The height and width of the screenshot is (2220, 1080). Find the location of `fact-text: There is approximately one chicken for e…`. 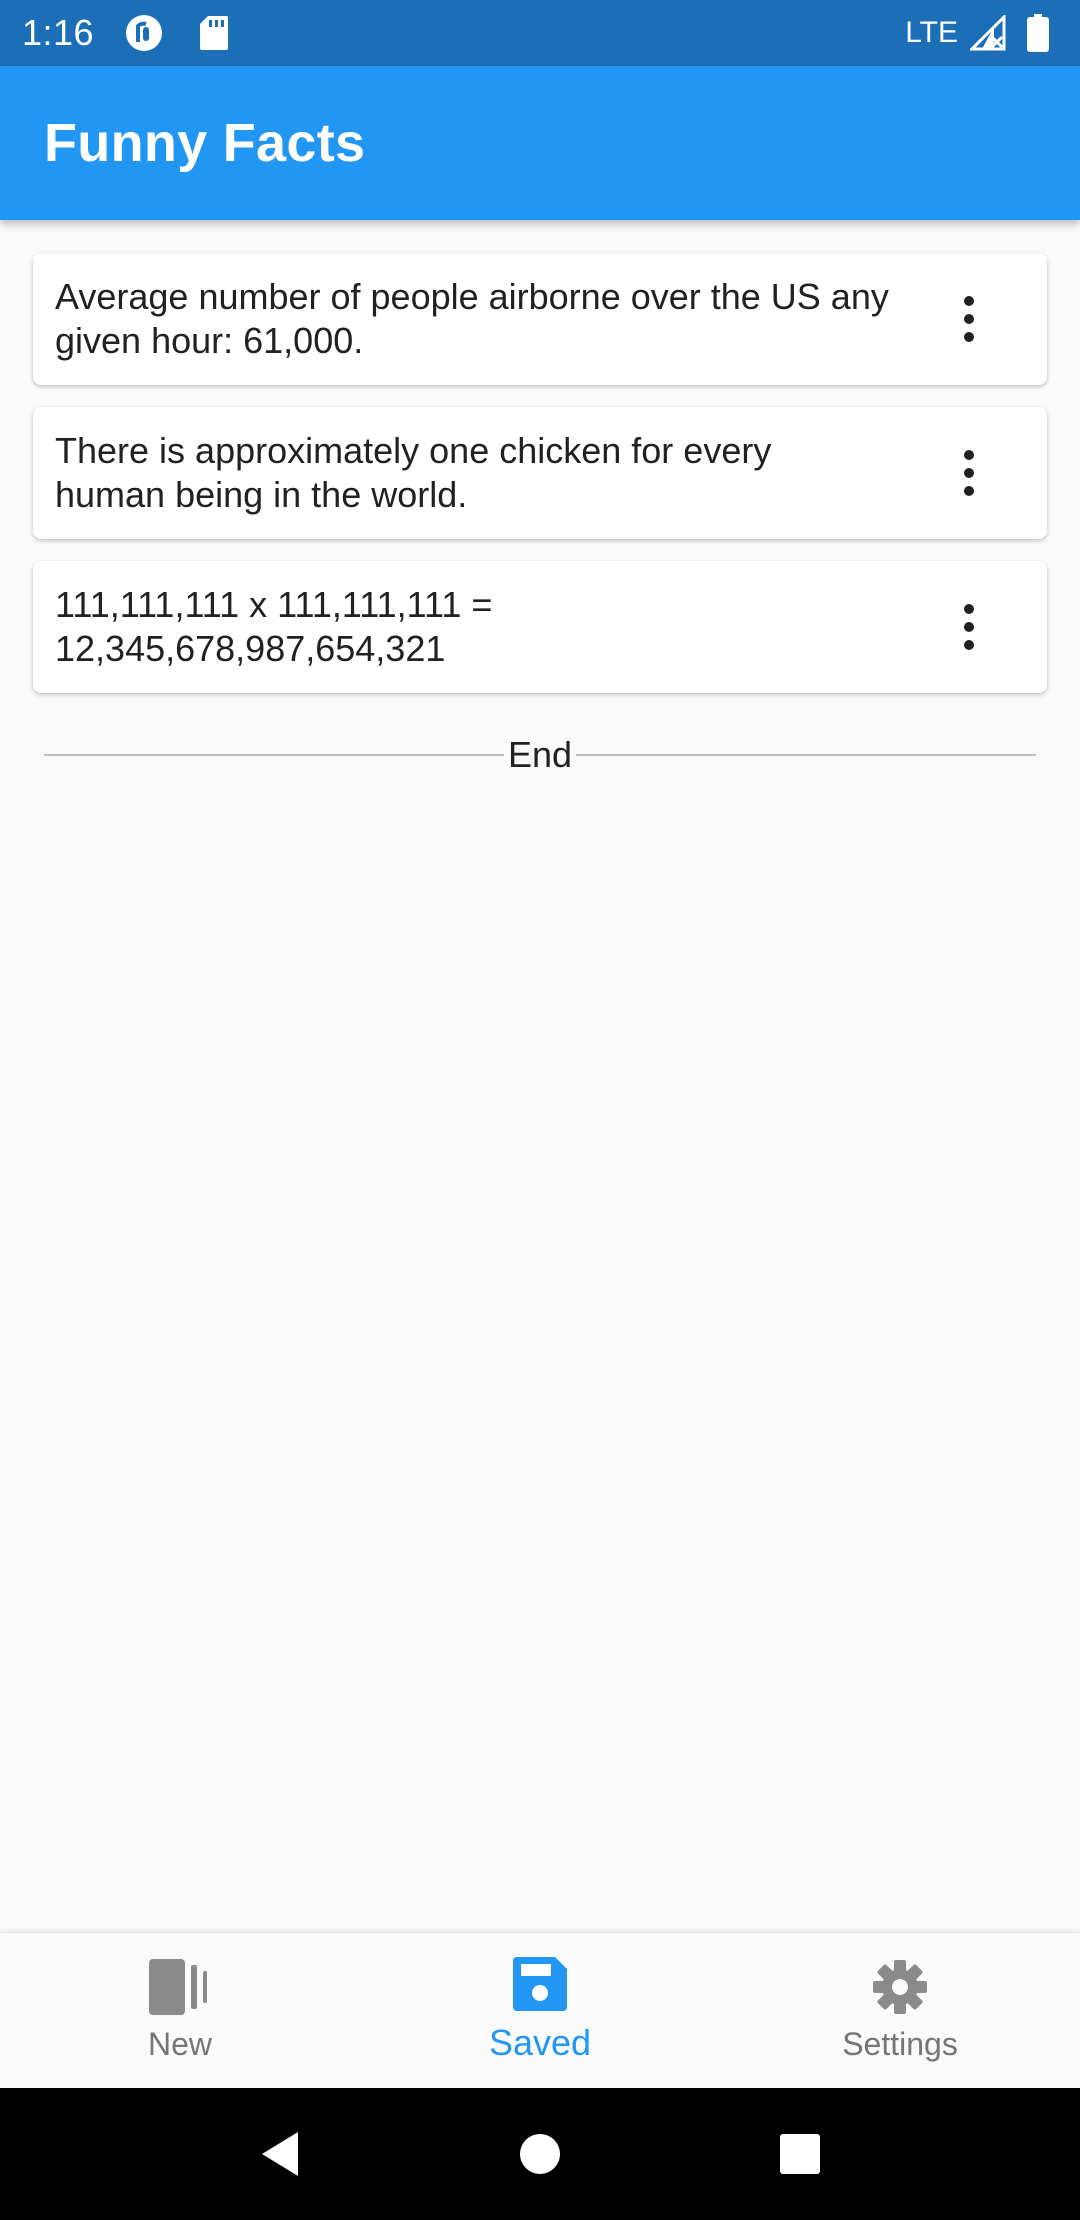

fact-text: There is approximately one chicken for e… is located at coordinates (413, 472).